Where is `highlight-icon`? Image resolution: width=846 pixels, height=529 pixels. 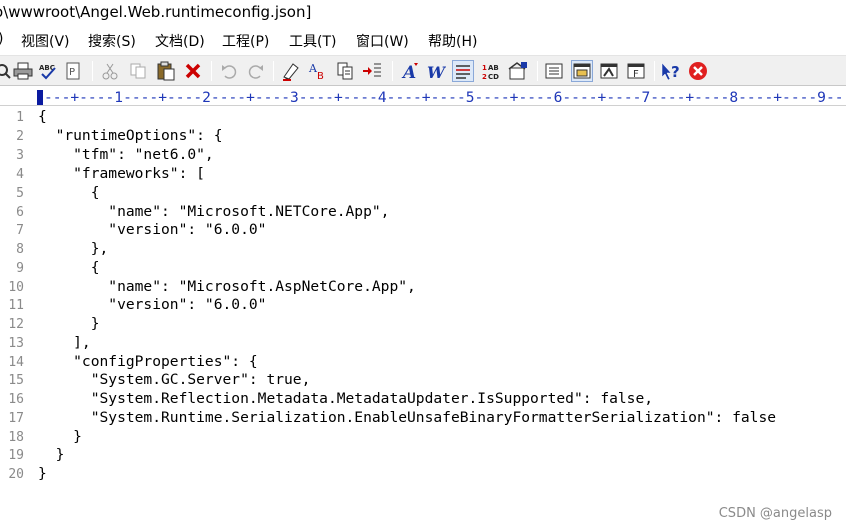 highlight-icon is located at coordinates (291, 71).